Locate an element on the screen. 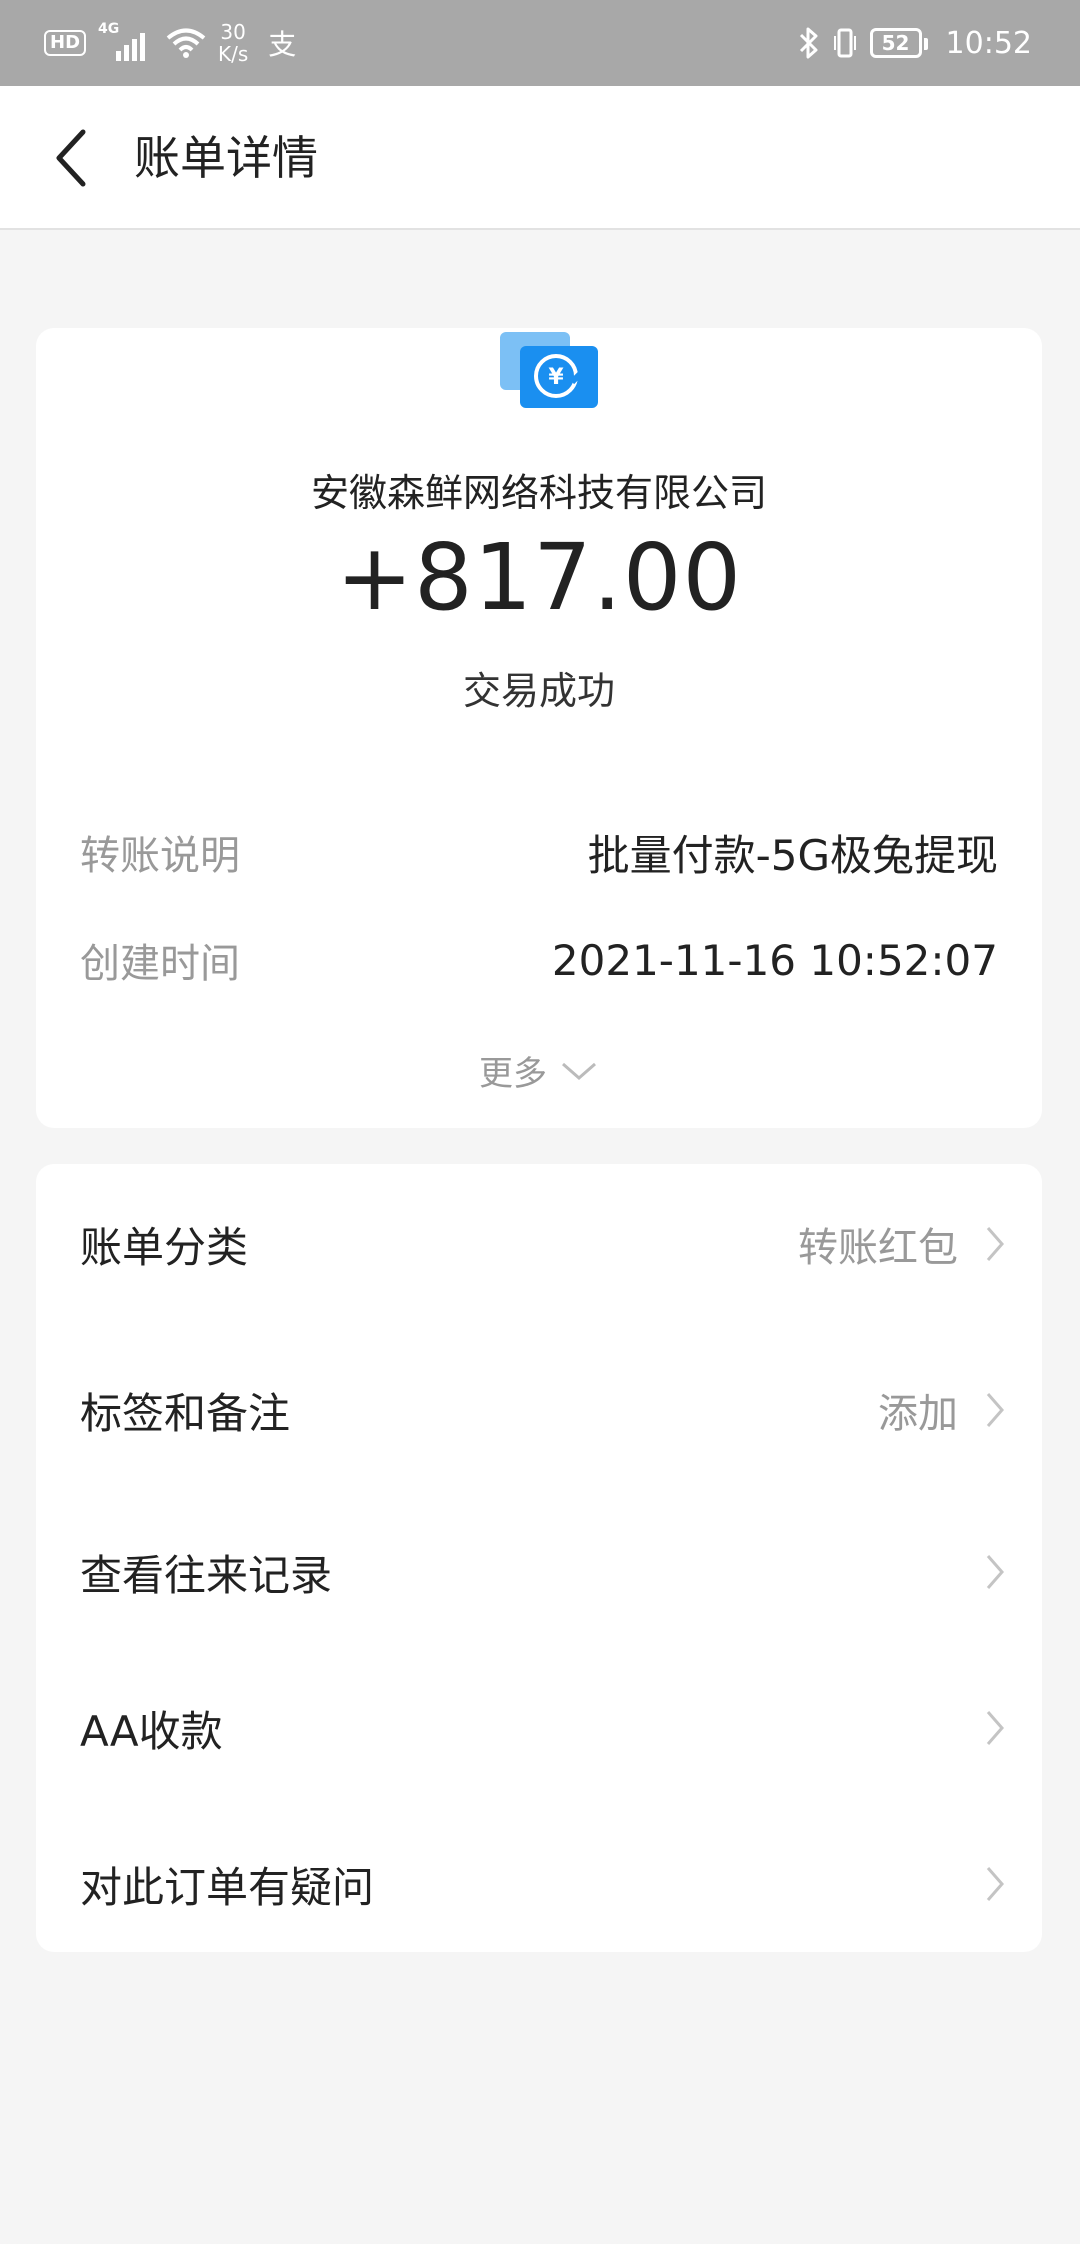 This screenshot has height=2244, width=1080. order-question-item: 对此订单有疑问 is located at coordinates (543, 1884).